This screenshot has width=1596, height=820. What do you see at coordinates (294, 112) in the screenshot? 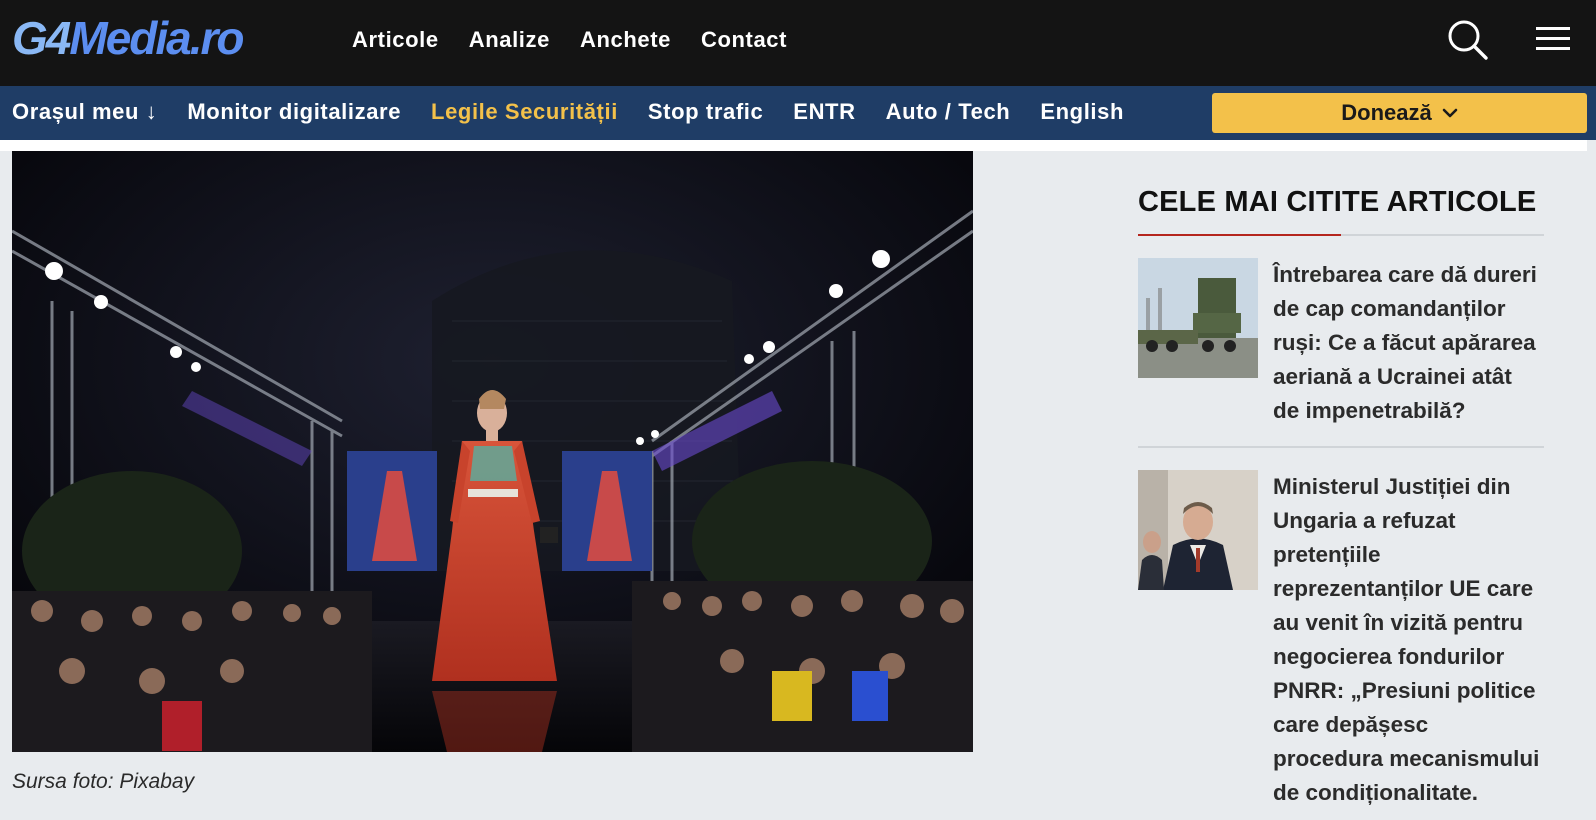
I see `subnav-monitor-digitalizare: Monitor digitalizare` at bounding box center [294, 112].